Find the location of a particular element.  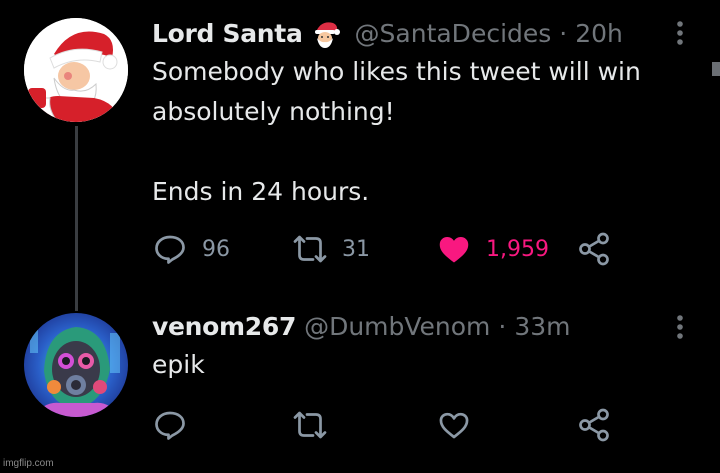

santa-avatar is located at coordinates (76, 70).